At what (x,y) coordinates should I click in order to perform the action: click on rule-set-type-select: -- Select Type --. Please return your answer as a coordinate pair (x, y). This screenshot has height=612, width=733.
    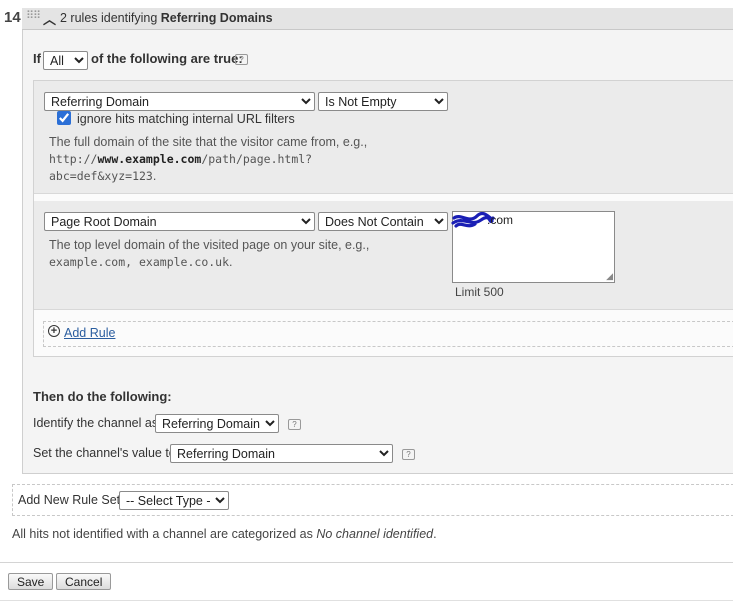
    Looking at the image, I should click on (174, 500).